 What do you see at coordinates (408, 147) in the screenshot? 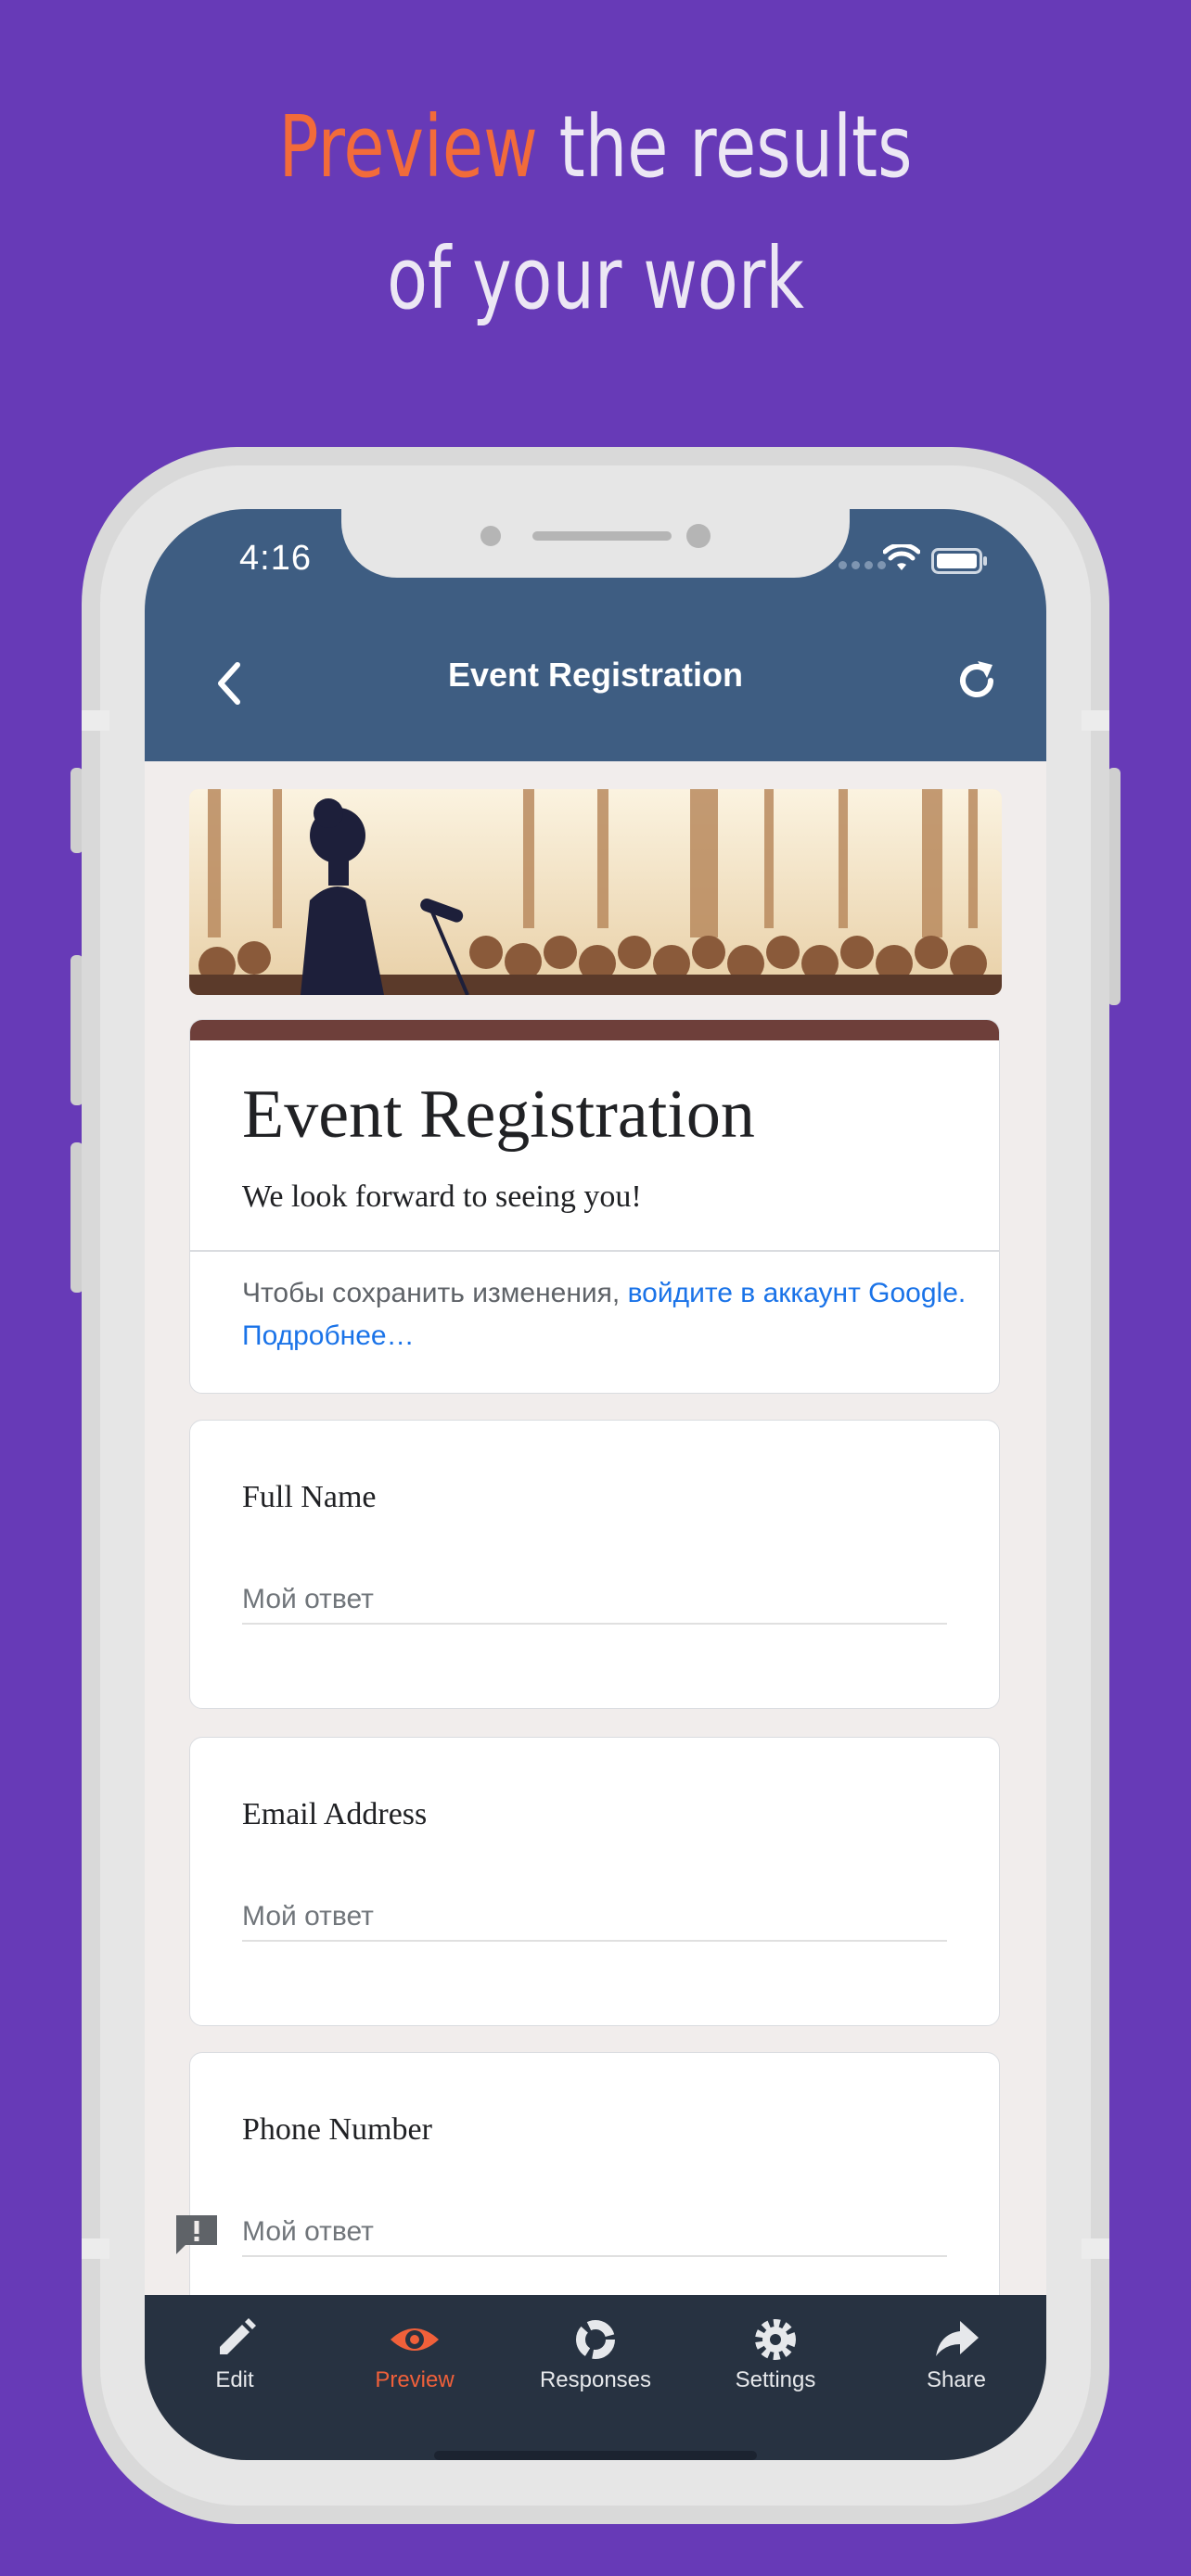
I see `headline-accent: Preview` at bounding box center [408, 147].